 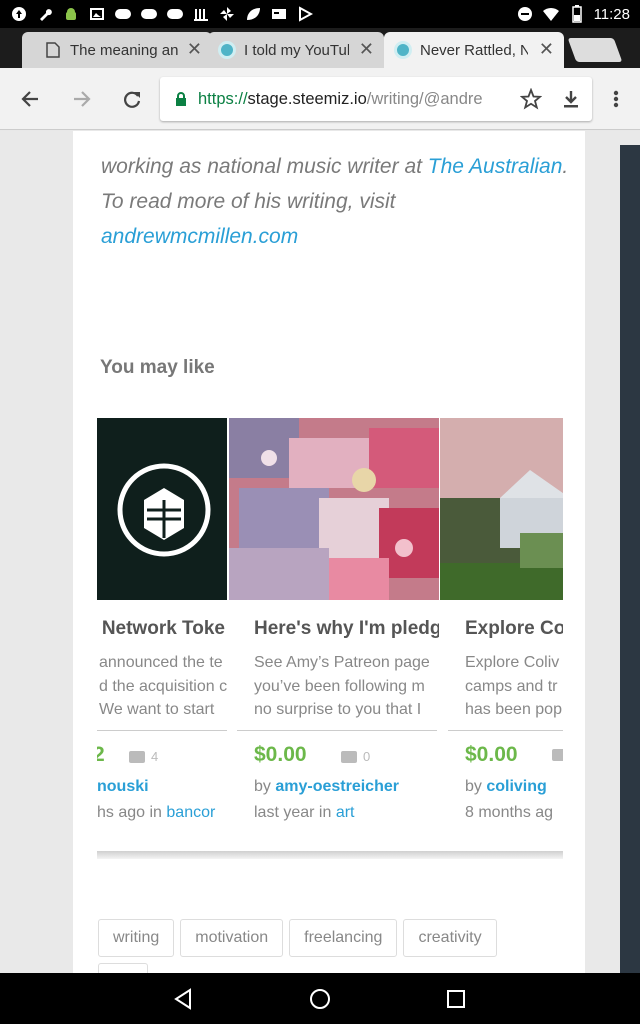 What do you see at coordinates (320, 14) in the screenshot?
I see `status-bar: 11:28` at bounding box center [320, 14].